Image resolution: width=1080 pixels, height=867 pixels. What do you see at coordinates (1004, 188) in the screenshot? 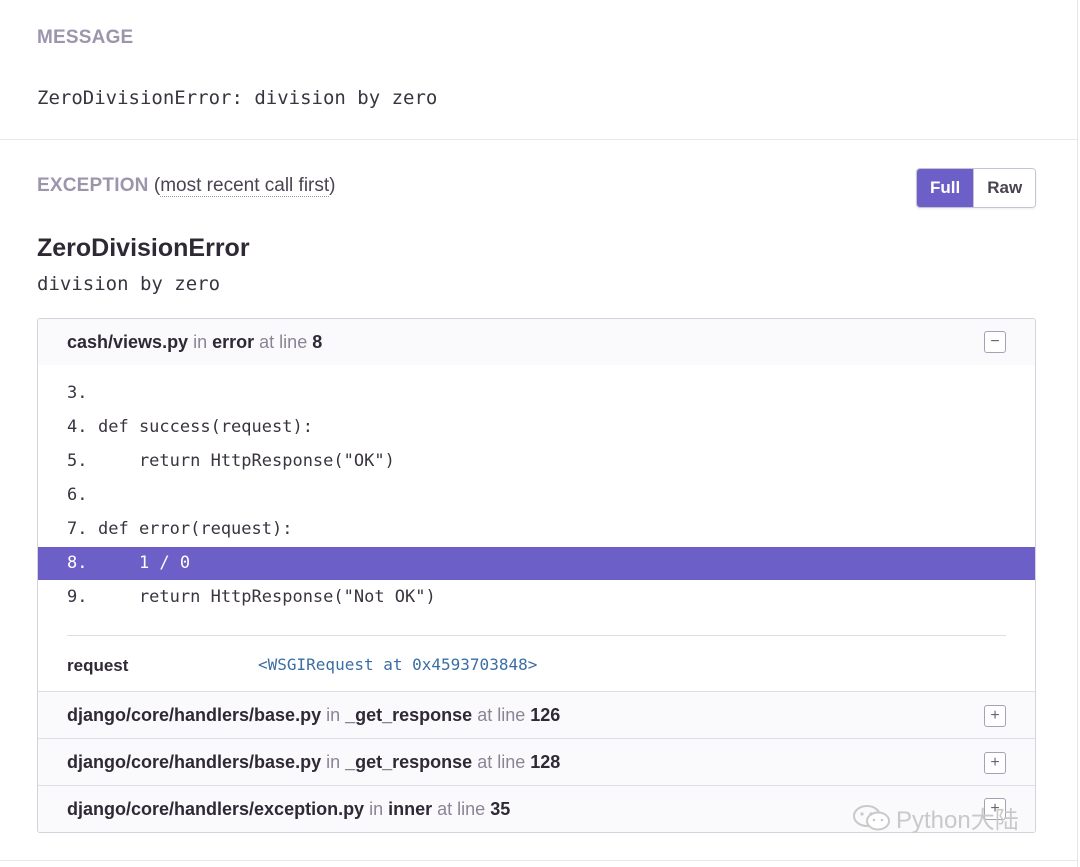
I see `raw-button: Raw` at bounding box center [1004, 188].